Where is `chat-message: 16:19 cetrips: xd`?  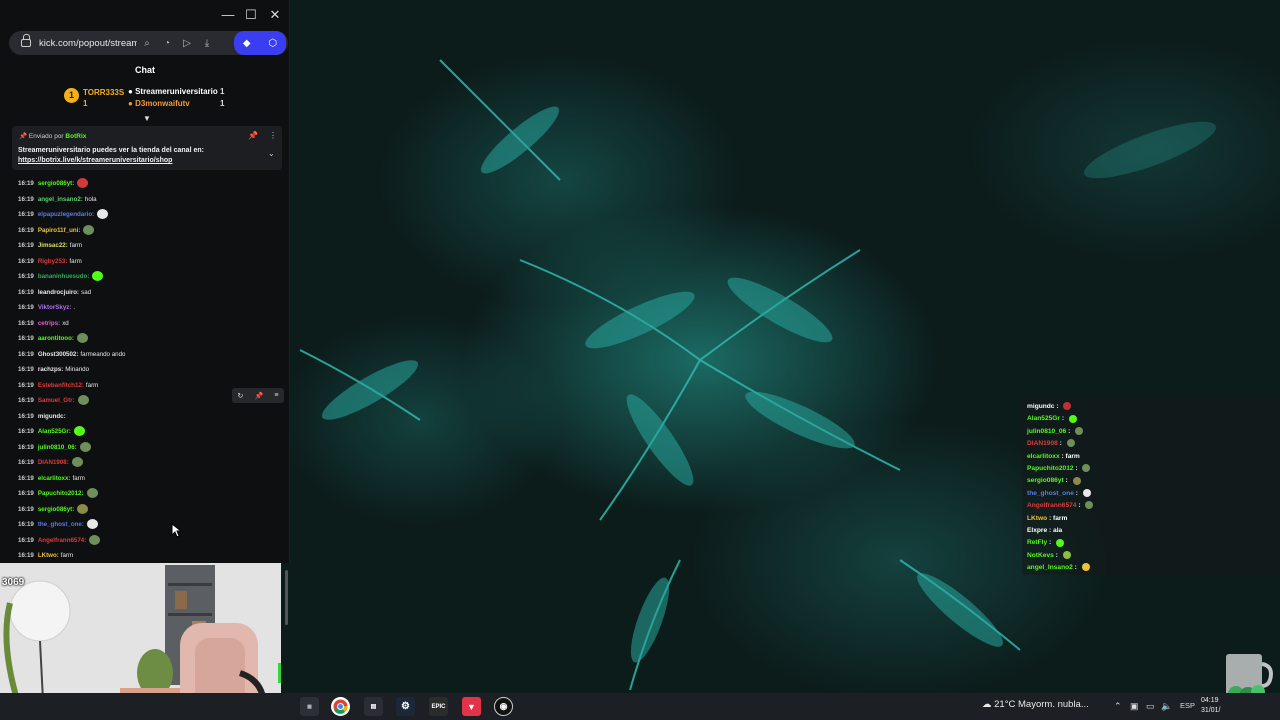
chat-message: 16:19 cetrips: xd is located at coordinates (43, 324).